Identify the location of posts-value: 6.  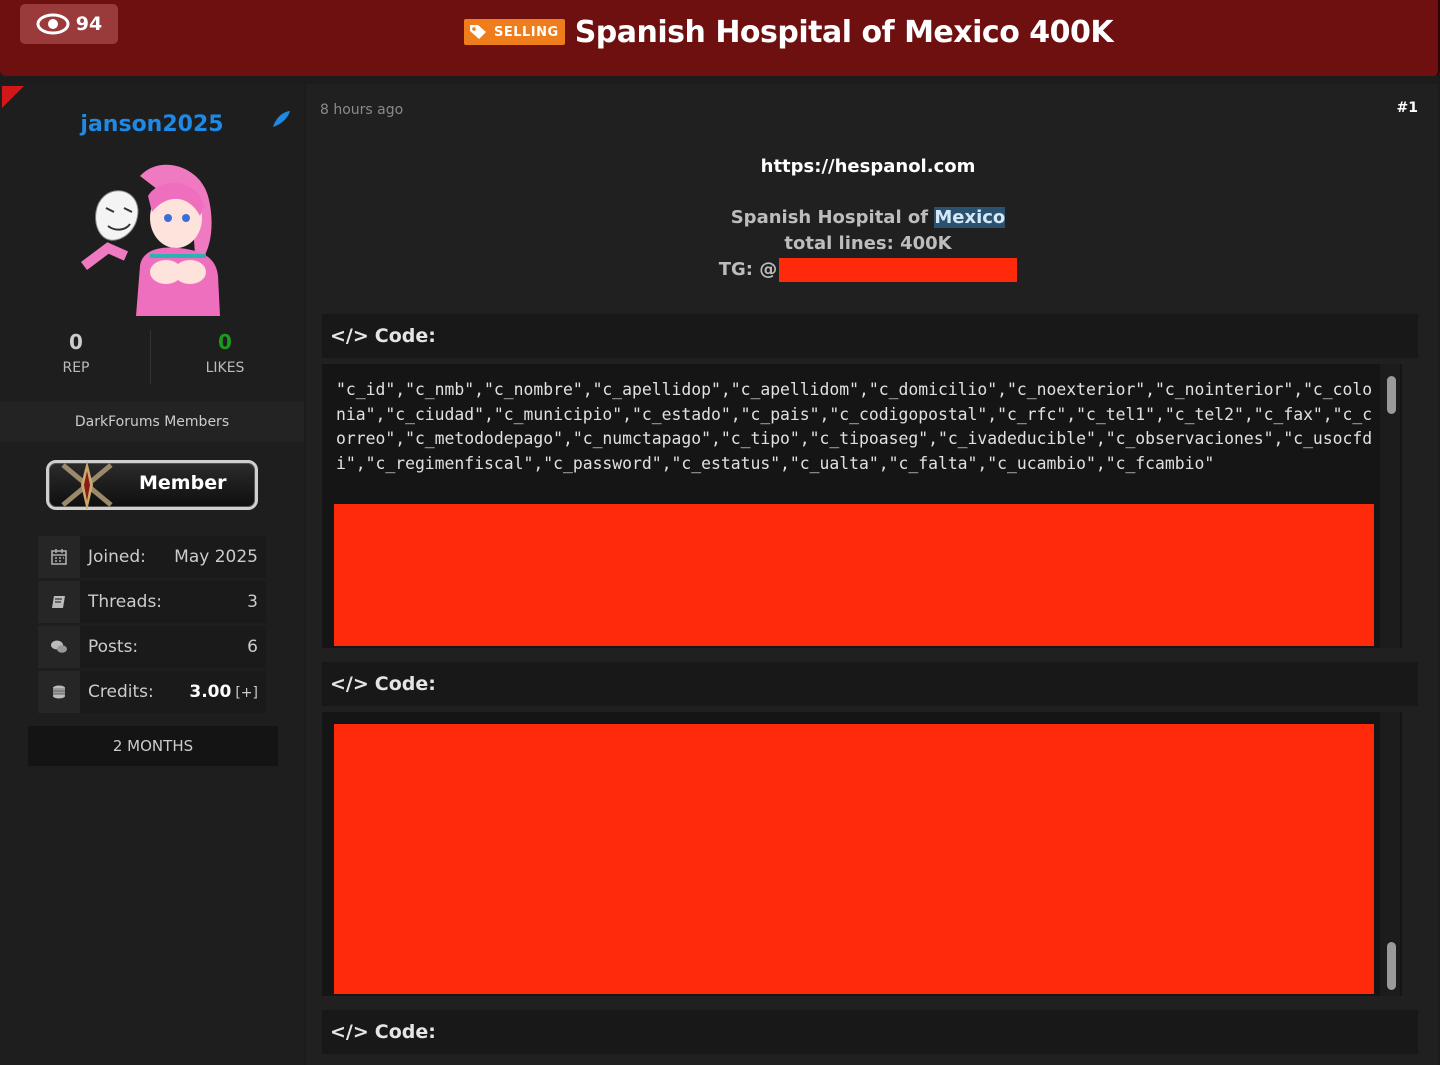
(252, 647).